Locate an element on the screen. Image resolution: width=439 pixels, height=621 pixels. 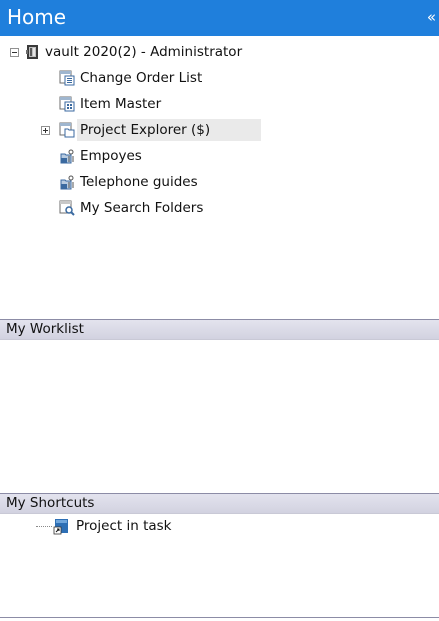
tree-item-label: Telephone guides is located at coordinates (139, 182).